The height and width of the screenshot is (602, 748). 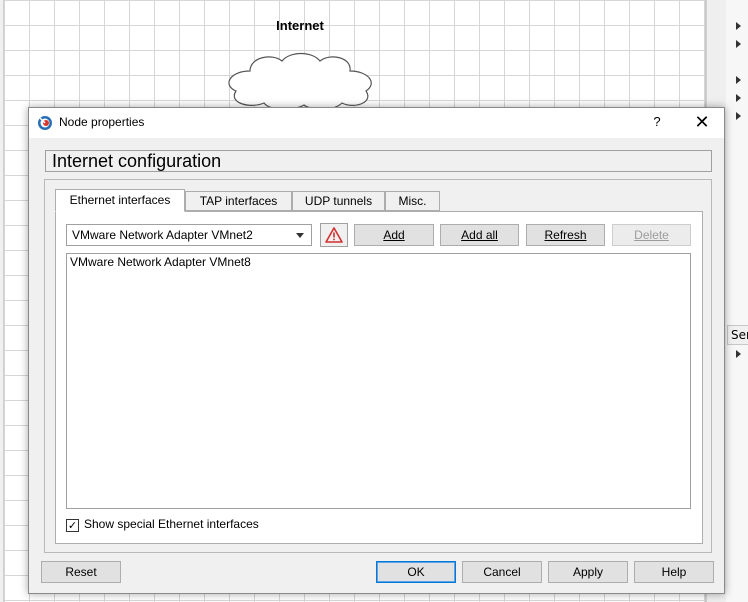 I want to click on cancel-button: Cancel, so click(x=502, y=572).